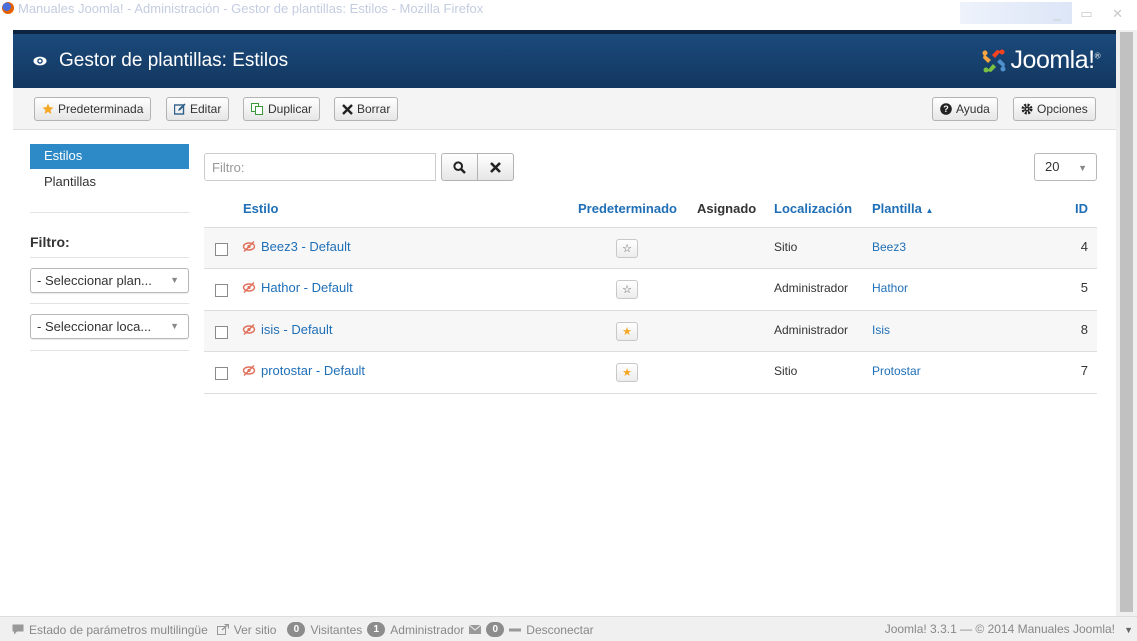 This screenshot has width=1137, height=641. Describe the element at coordinates (296, 246) in the screenshot. I see `style-name-link: Beez3 - Default` at that location.